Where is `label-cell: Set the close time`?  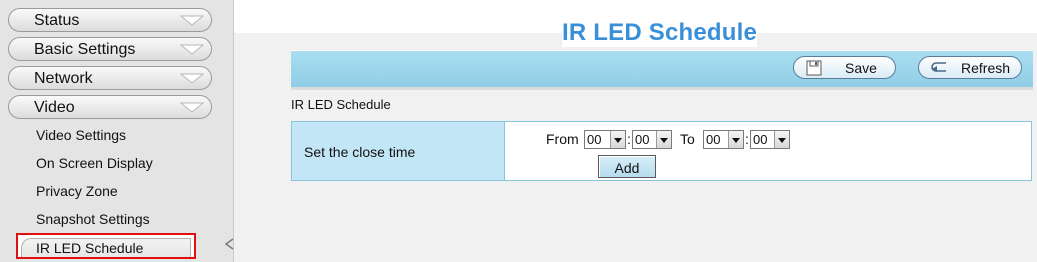
label-cell: Set the close time is located at coordinates (398, 151).